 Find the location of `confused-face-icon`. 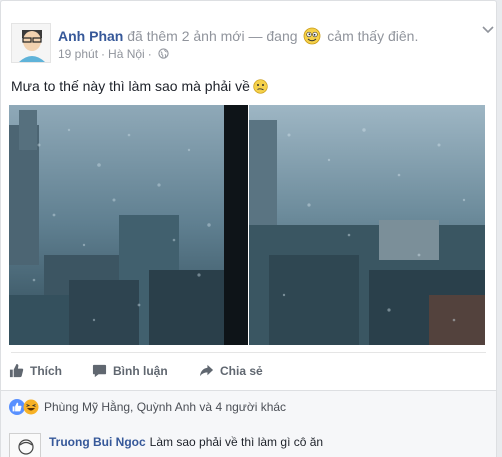

confused-face-icon is located at coordinates (260, 86).